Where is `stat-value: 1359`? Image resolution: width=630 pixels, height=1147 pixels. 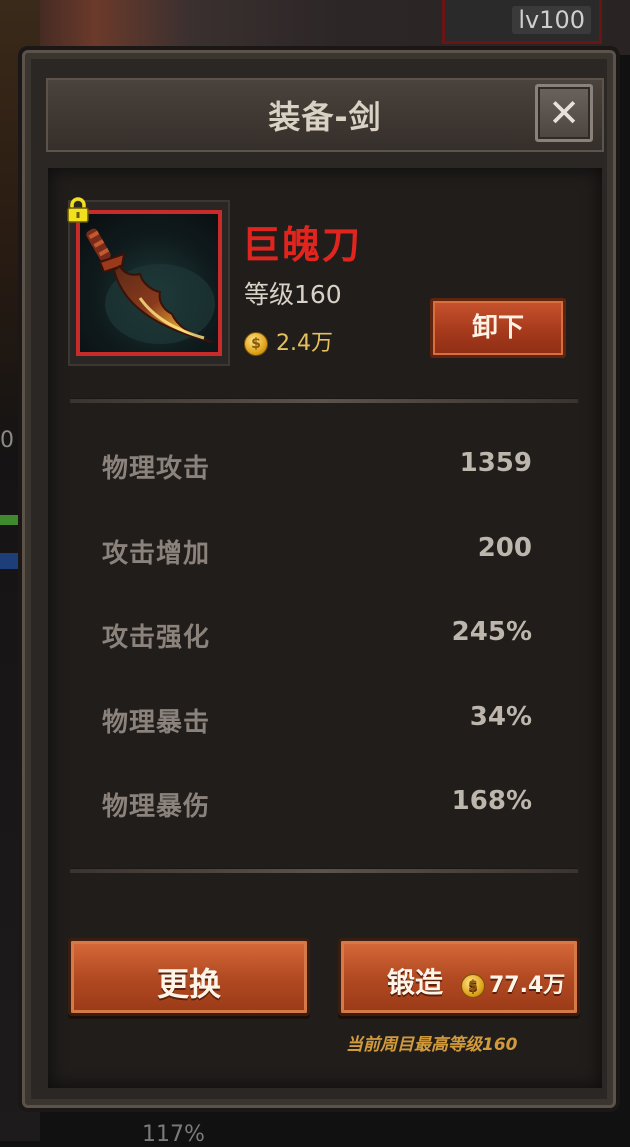 stat-value: 1359 is located at coordinates (495, 463).